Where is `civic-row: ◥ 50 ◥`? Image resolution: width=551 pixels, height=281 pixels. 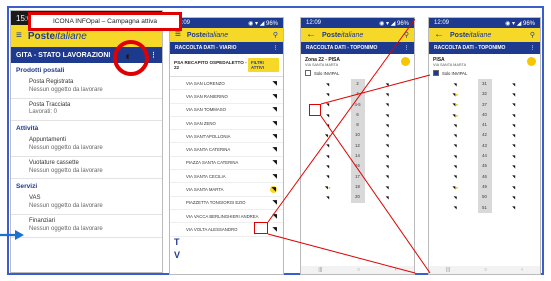
civic-row: ◥ 50 ◥ is located at coordinates (485, 197).